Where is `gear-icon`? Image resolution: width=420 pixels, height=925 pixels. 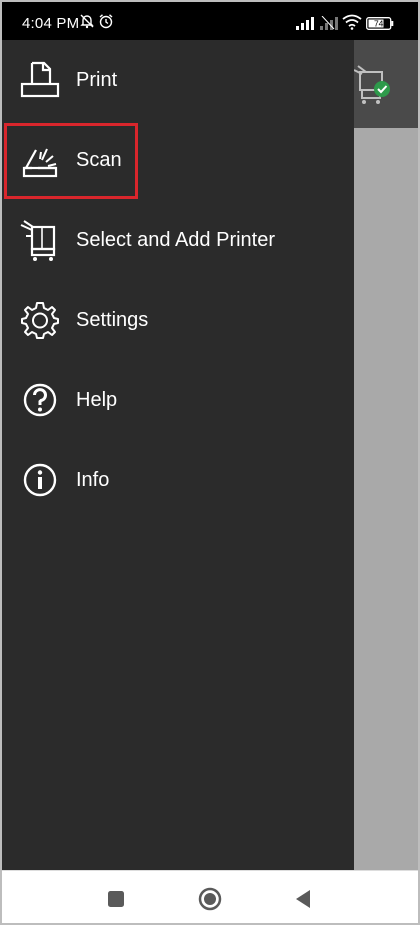
gear-icon is located at coordinates (40, 320).